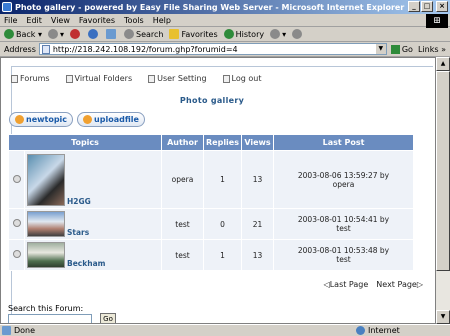  Describe the element at coordinates (9, 34) in the screenshot. I see `back-arrow-icon` at that location.